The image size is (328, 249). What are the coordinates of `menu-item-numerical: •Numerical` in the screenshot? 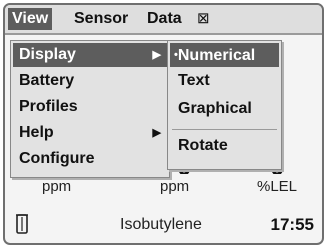 It's located at (224, 55).